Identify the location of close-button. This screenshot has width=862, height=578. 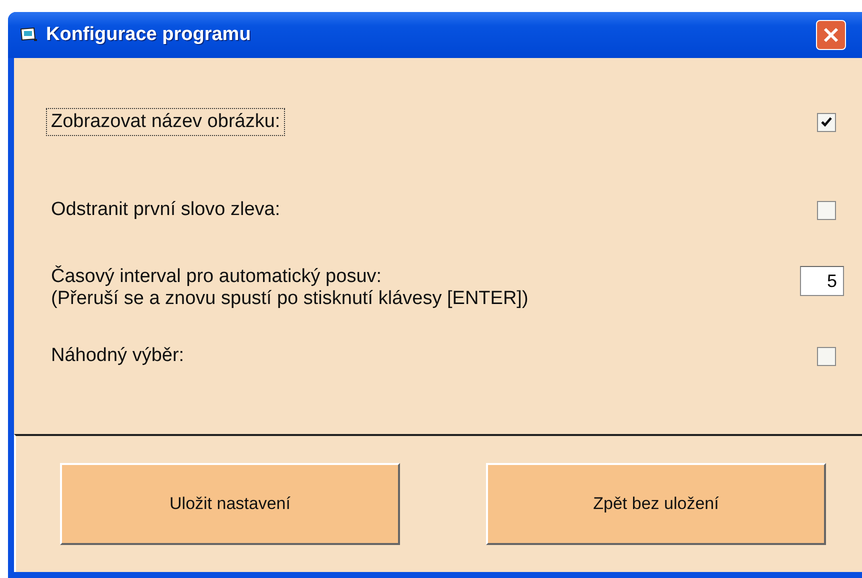
(831, 35).